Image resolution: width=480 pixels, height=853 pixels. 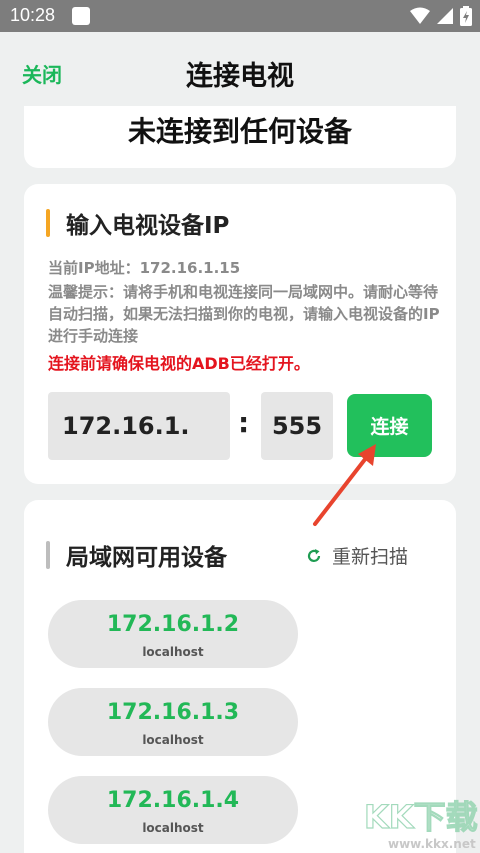 What do you see at coordinates (420, 15) in the screenshot?
I see `wifi-icon` at bounding box center [420, 15].